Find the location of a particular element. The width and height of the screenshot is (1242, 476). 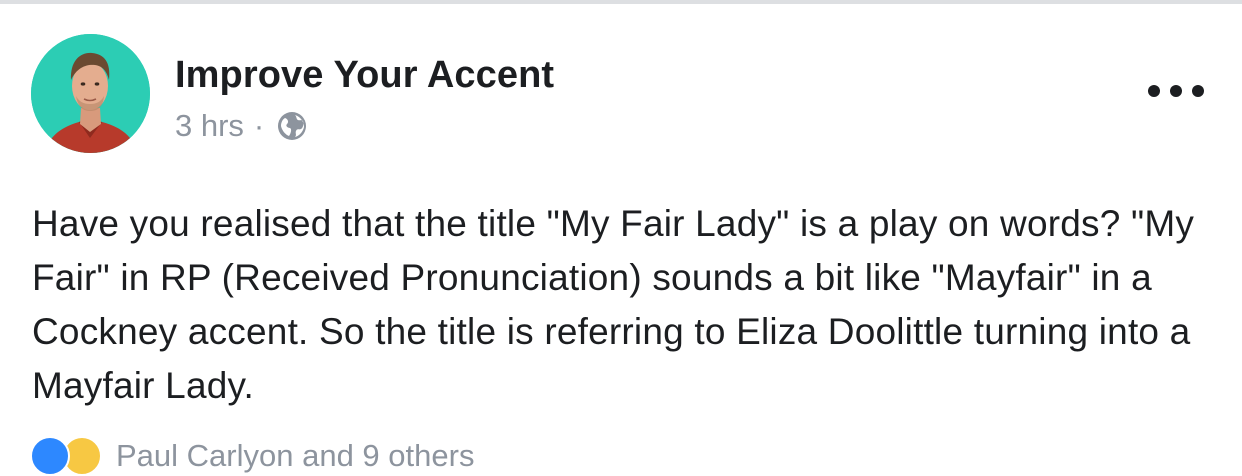

avatar-photo is located at coordinates (90, 93).